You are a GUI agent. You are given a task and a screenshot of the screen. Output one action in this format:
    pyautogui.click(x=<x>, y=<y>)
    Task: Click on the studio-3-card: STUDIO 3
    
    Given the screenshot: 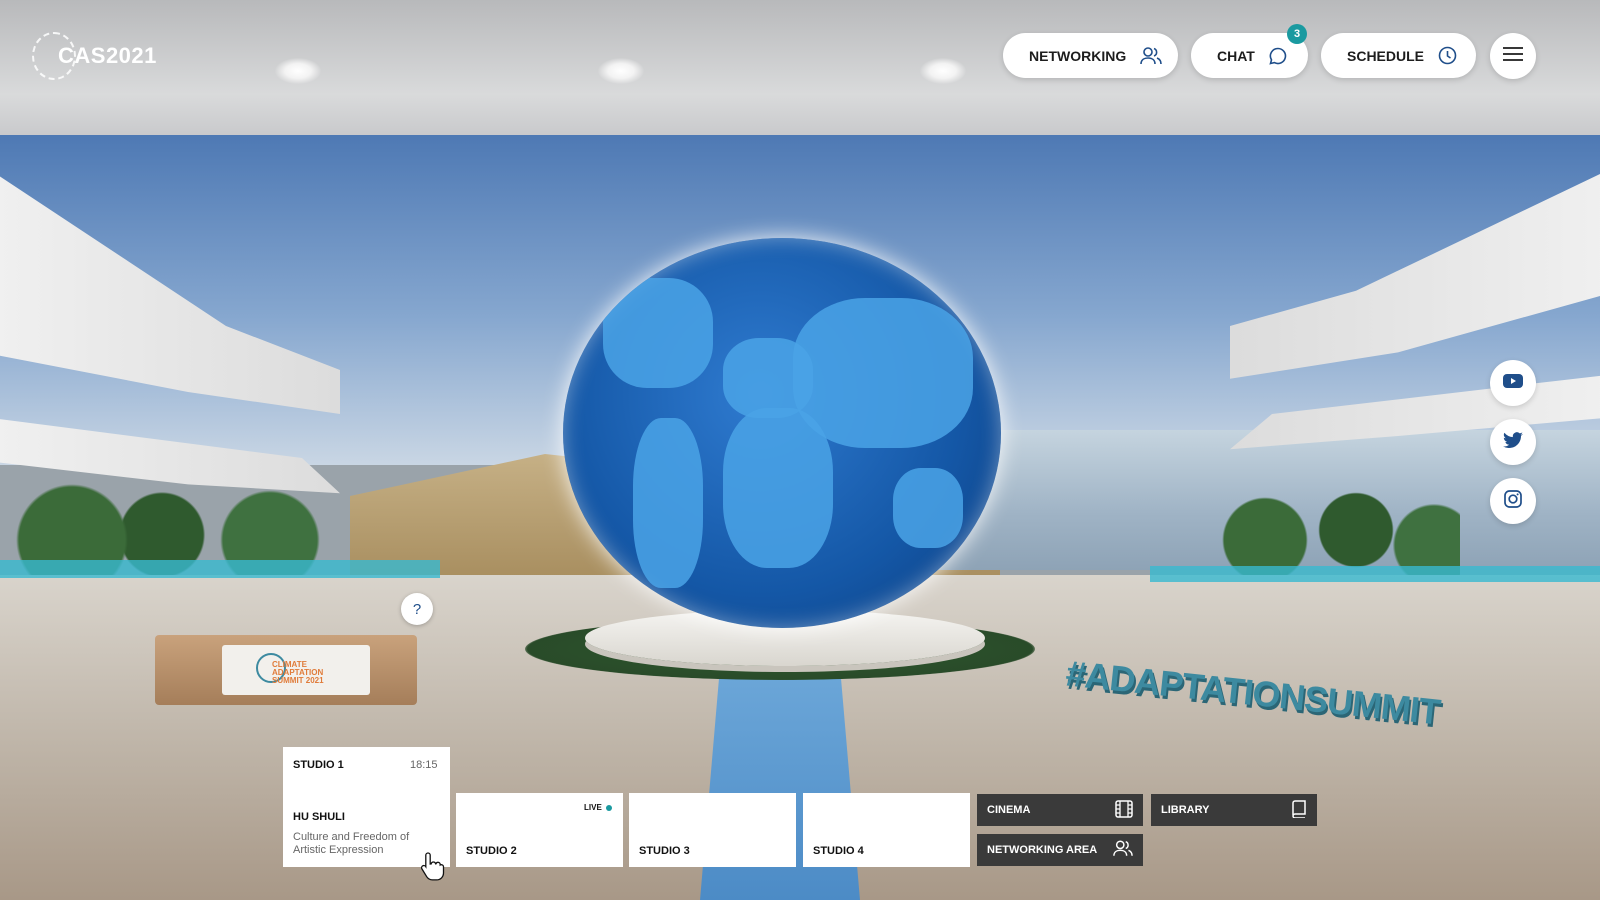 What is the action you would take?
    pyautogui.click(x=712, y=830)
    